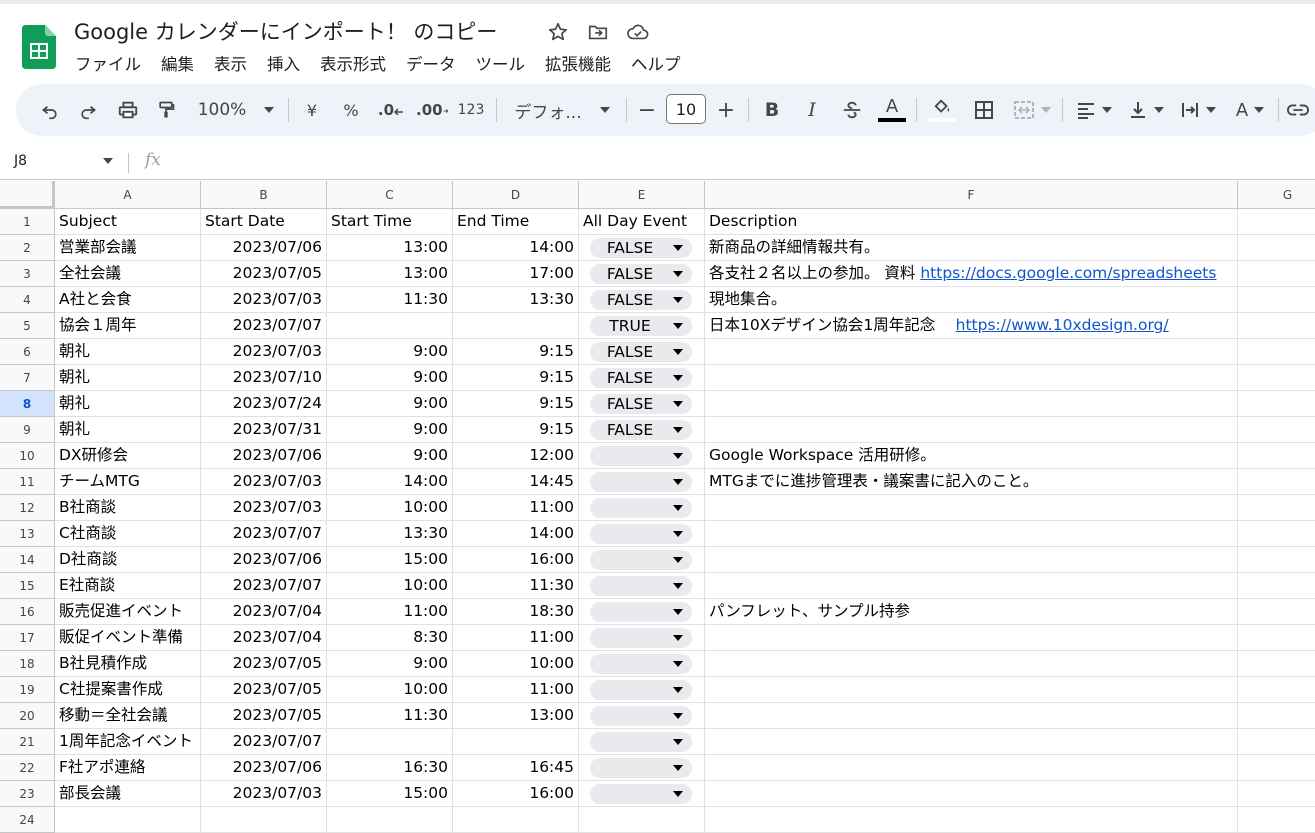  I want to click on cell: 15:00, so click(390, 794).